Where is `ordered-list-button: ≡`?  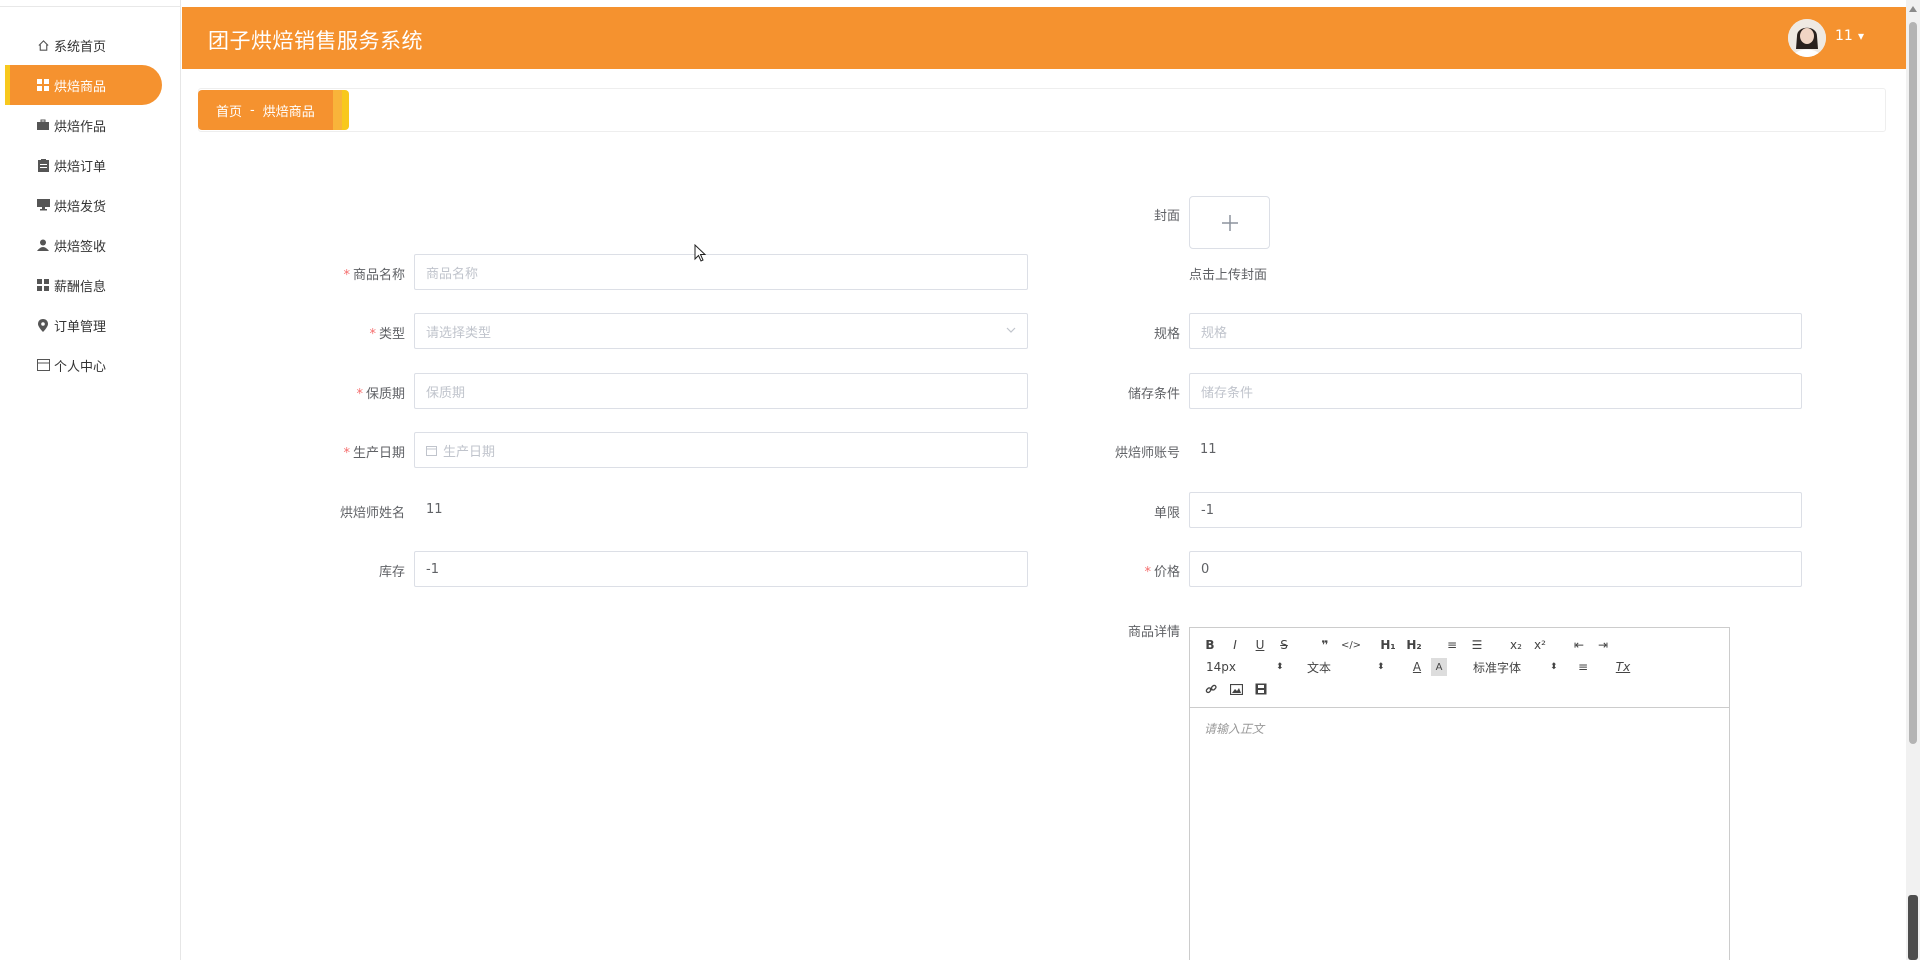 ordered-list-button: ≡ is located at coordinates (1452, 645).